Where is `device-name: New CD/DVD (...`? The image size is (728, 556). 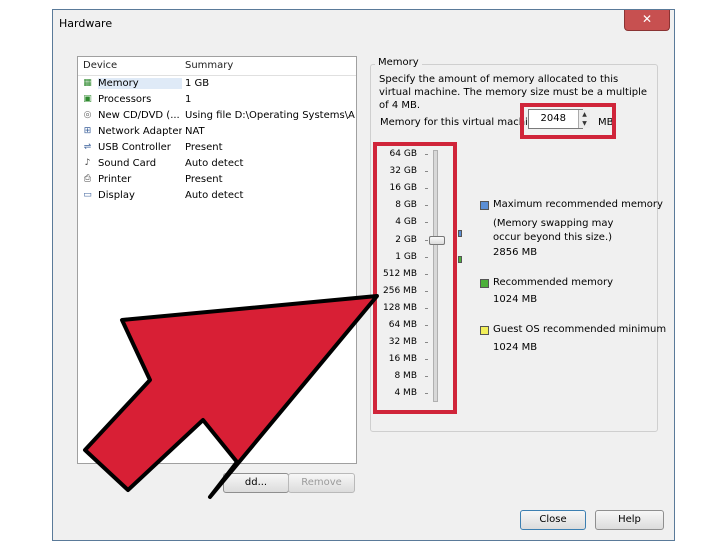 device-name: New CD/DVD (... is located at coordinates (139, 115).